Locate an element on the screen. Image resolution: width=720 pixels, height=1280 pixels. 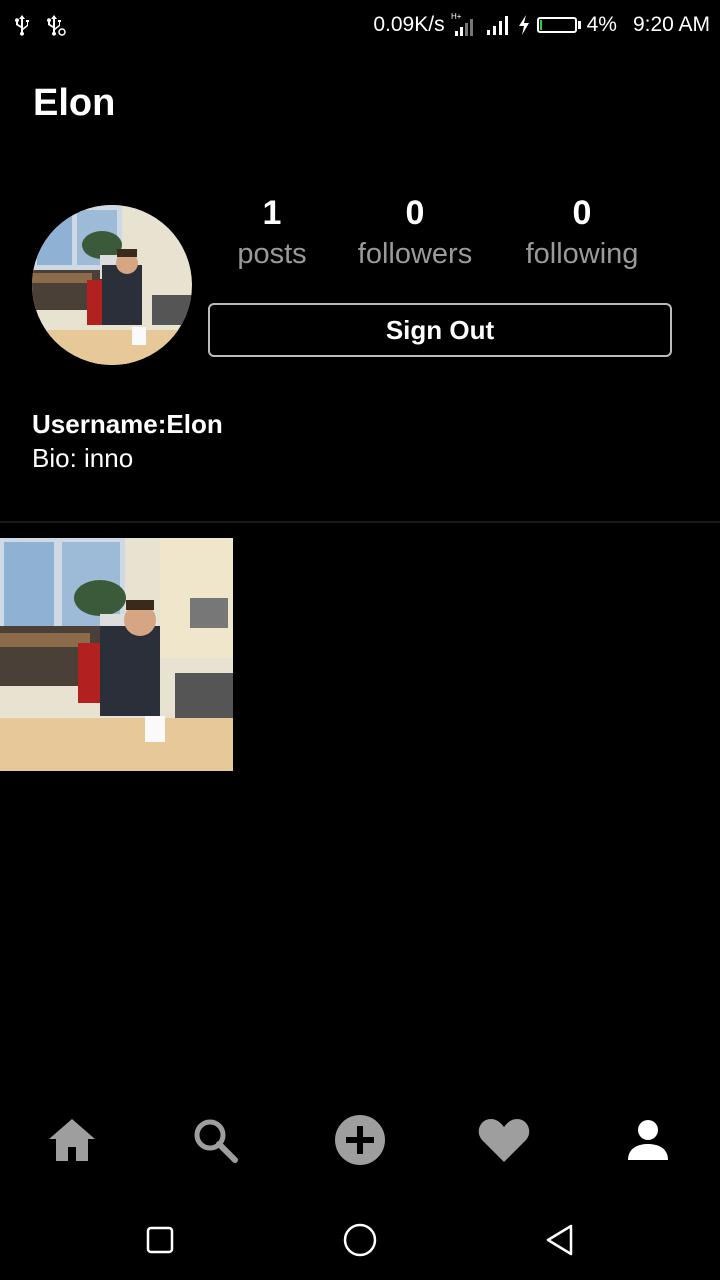
post-thumbnail is located at coordinates (116, 654).